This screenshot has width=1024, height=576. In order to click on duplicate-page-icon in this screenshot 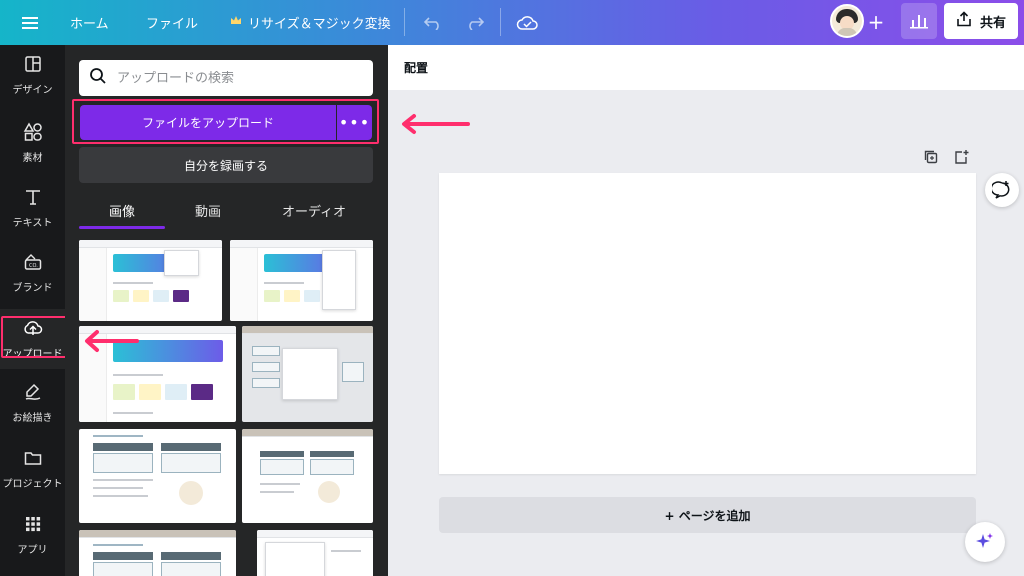, I will do `click(931, 159)`.